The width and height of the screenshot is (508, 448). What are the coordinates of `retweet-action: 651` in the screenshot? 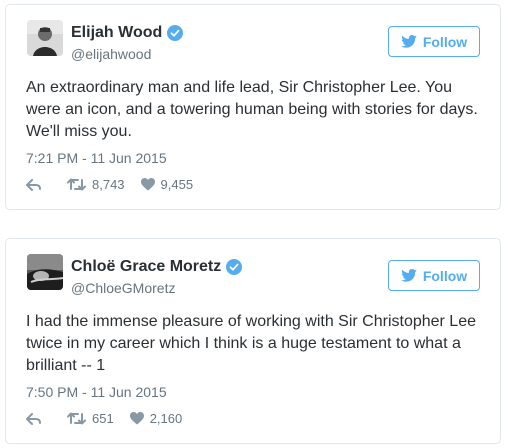 It's located at (90, 418).